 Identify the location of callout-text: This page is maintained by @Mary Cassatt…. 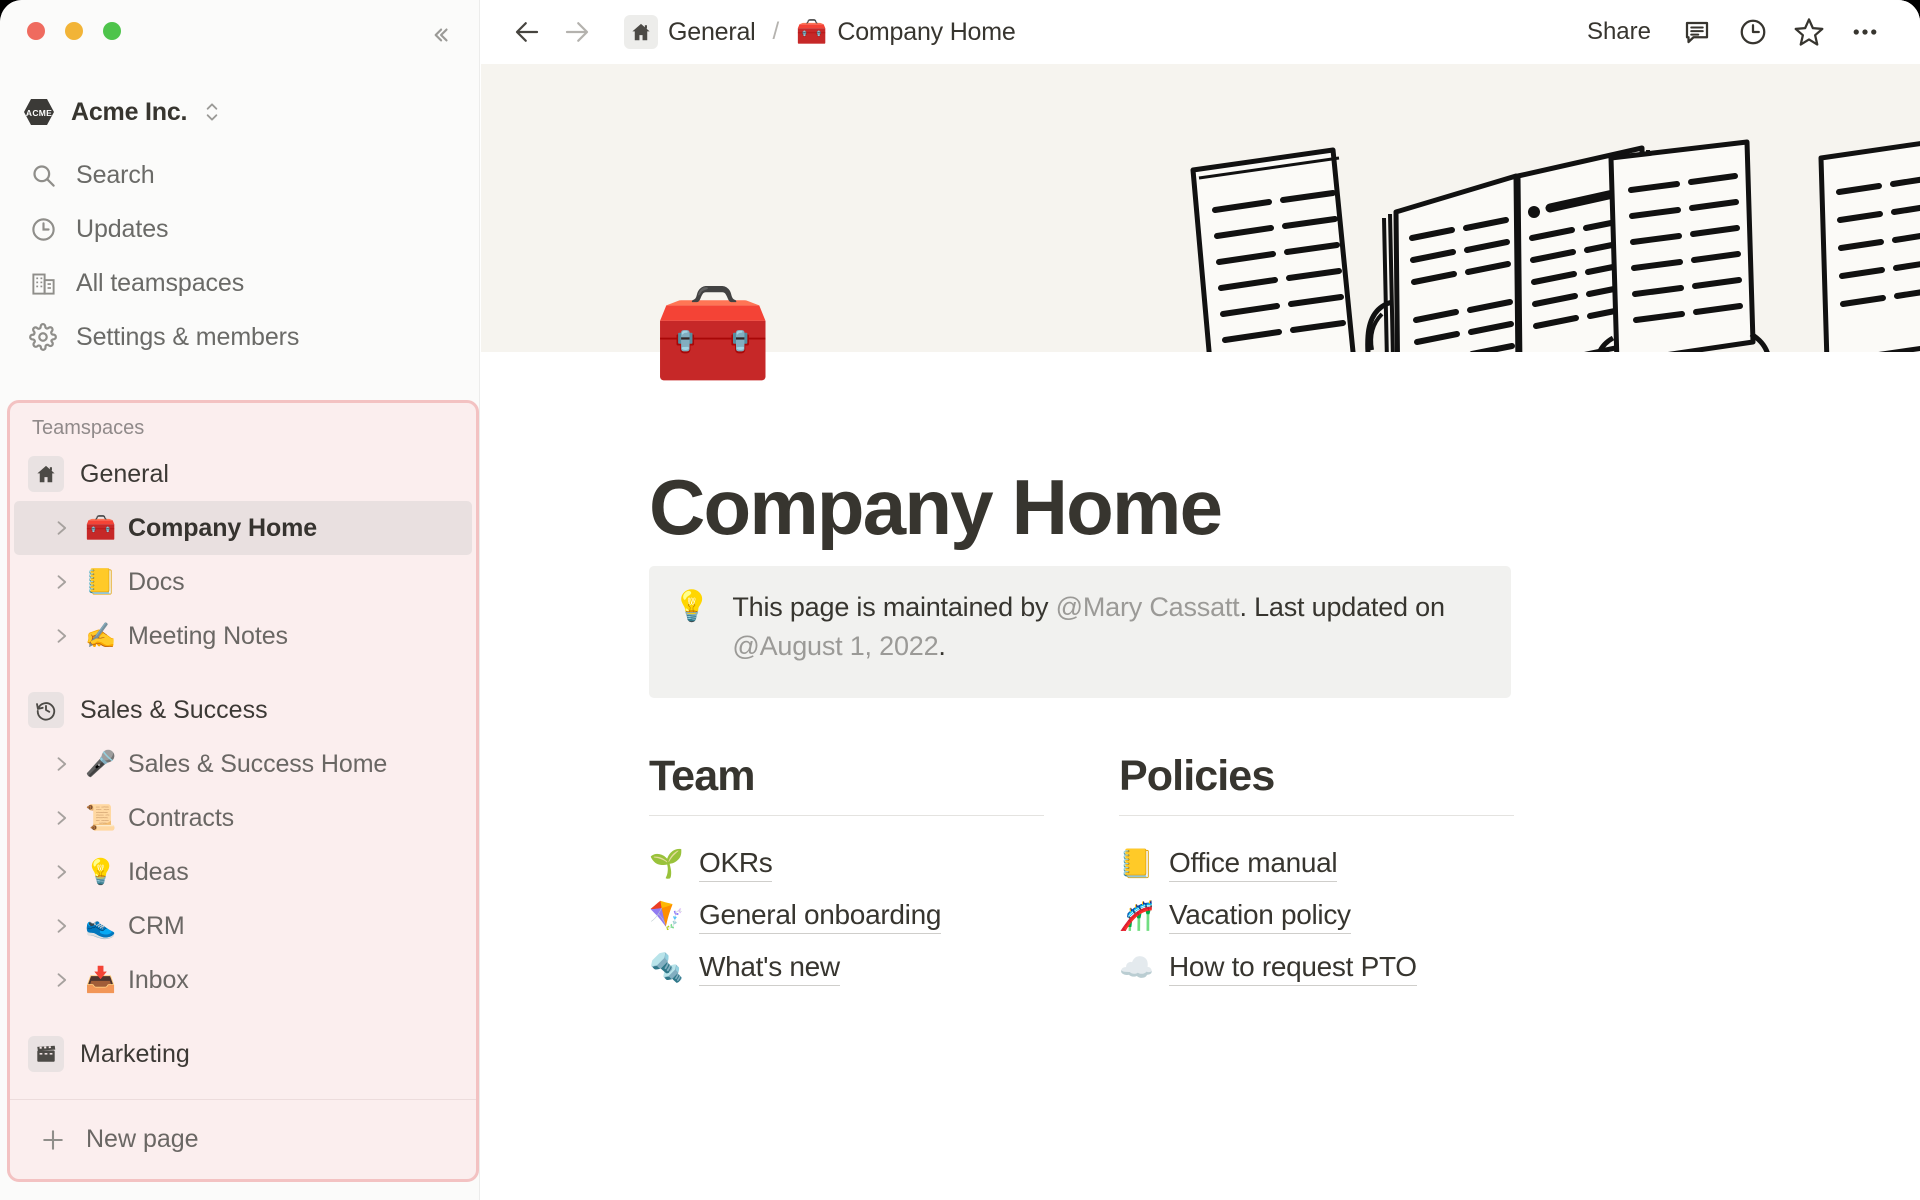
(1108, 632).